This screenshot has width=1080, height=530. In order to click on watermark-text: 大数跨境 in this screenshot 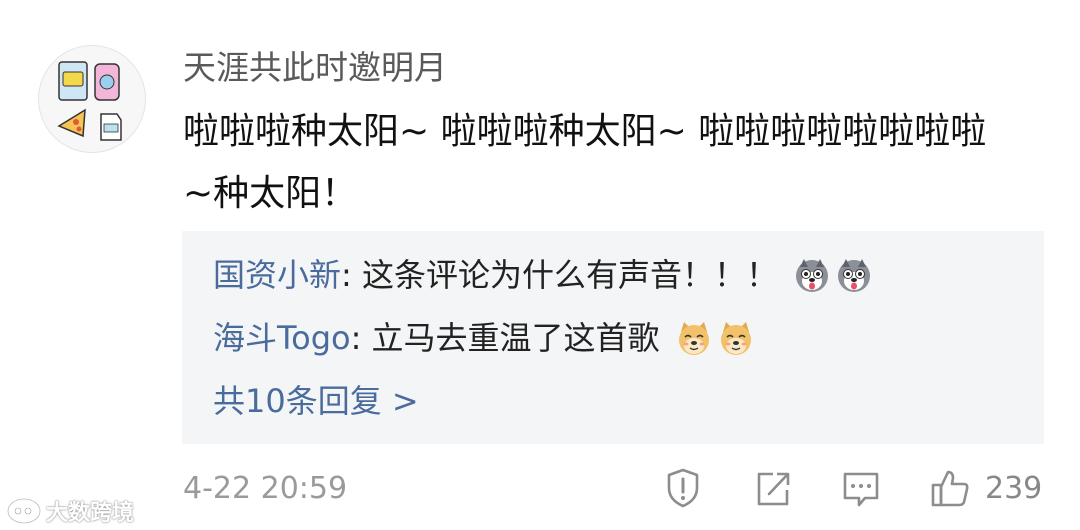, I will do `click(90, 513)`.